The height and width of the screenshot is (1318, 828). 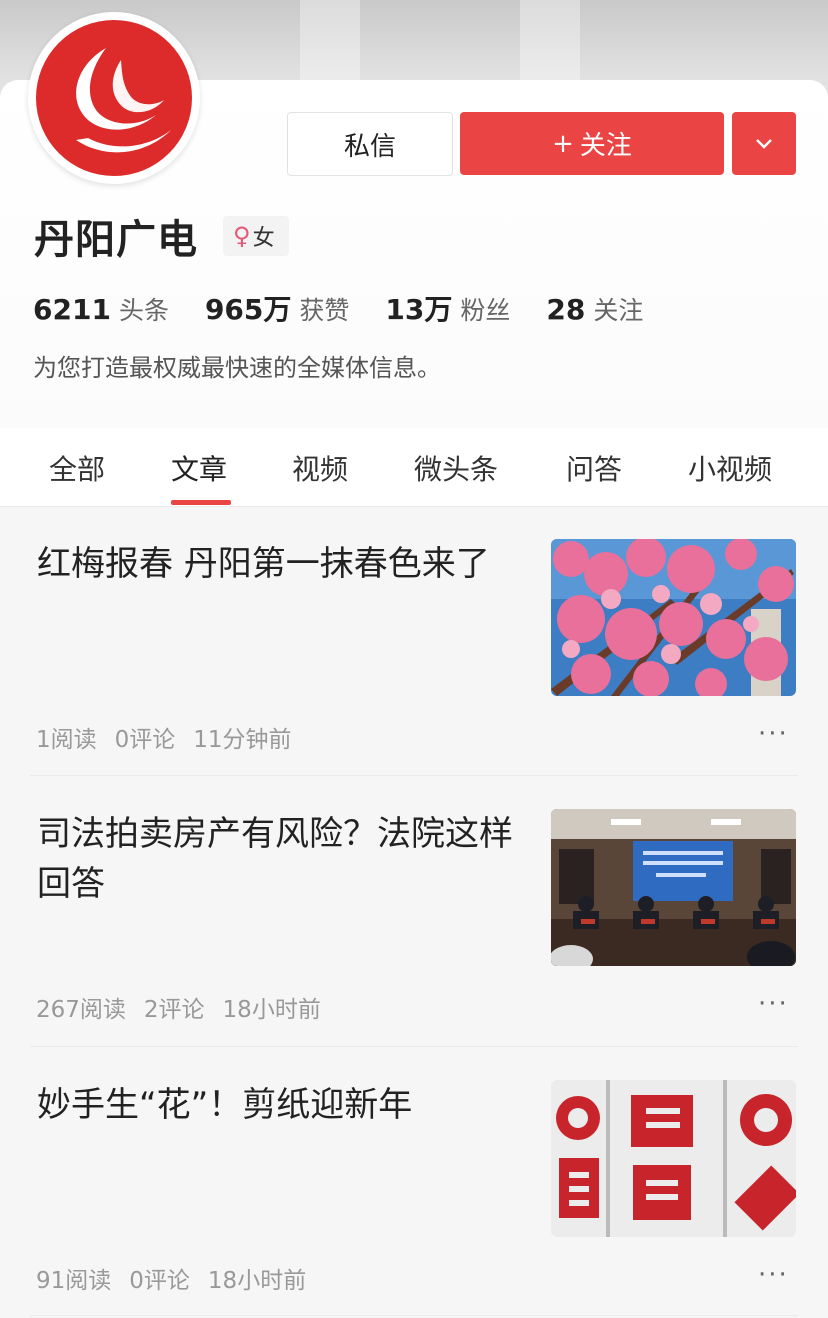 I want to click on stat-label: 粉丝, so click(x=485, y=310).